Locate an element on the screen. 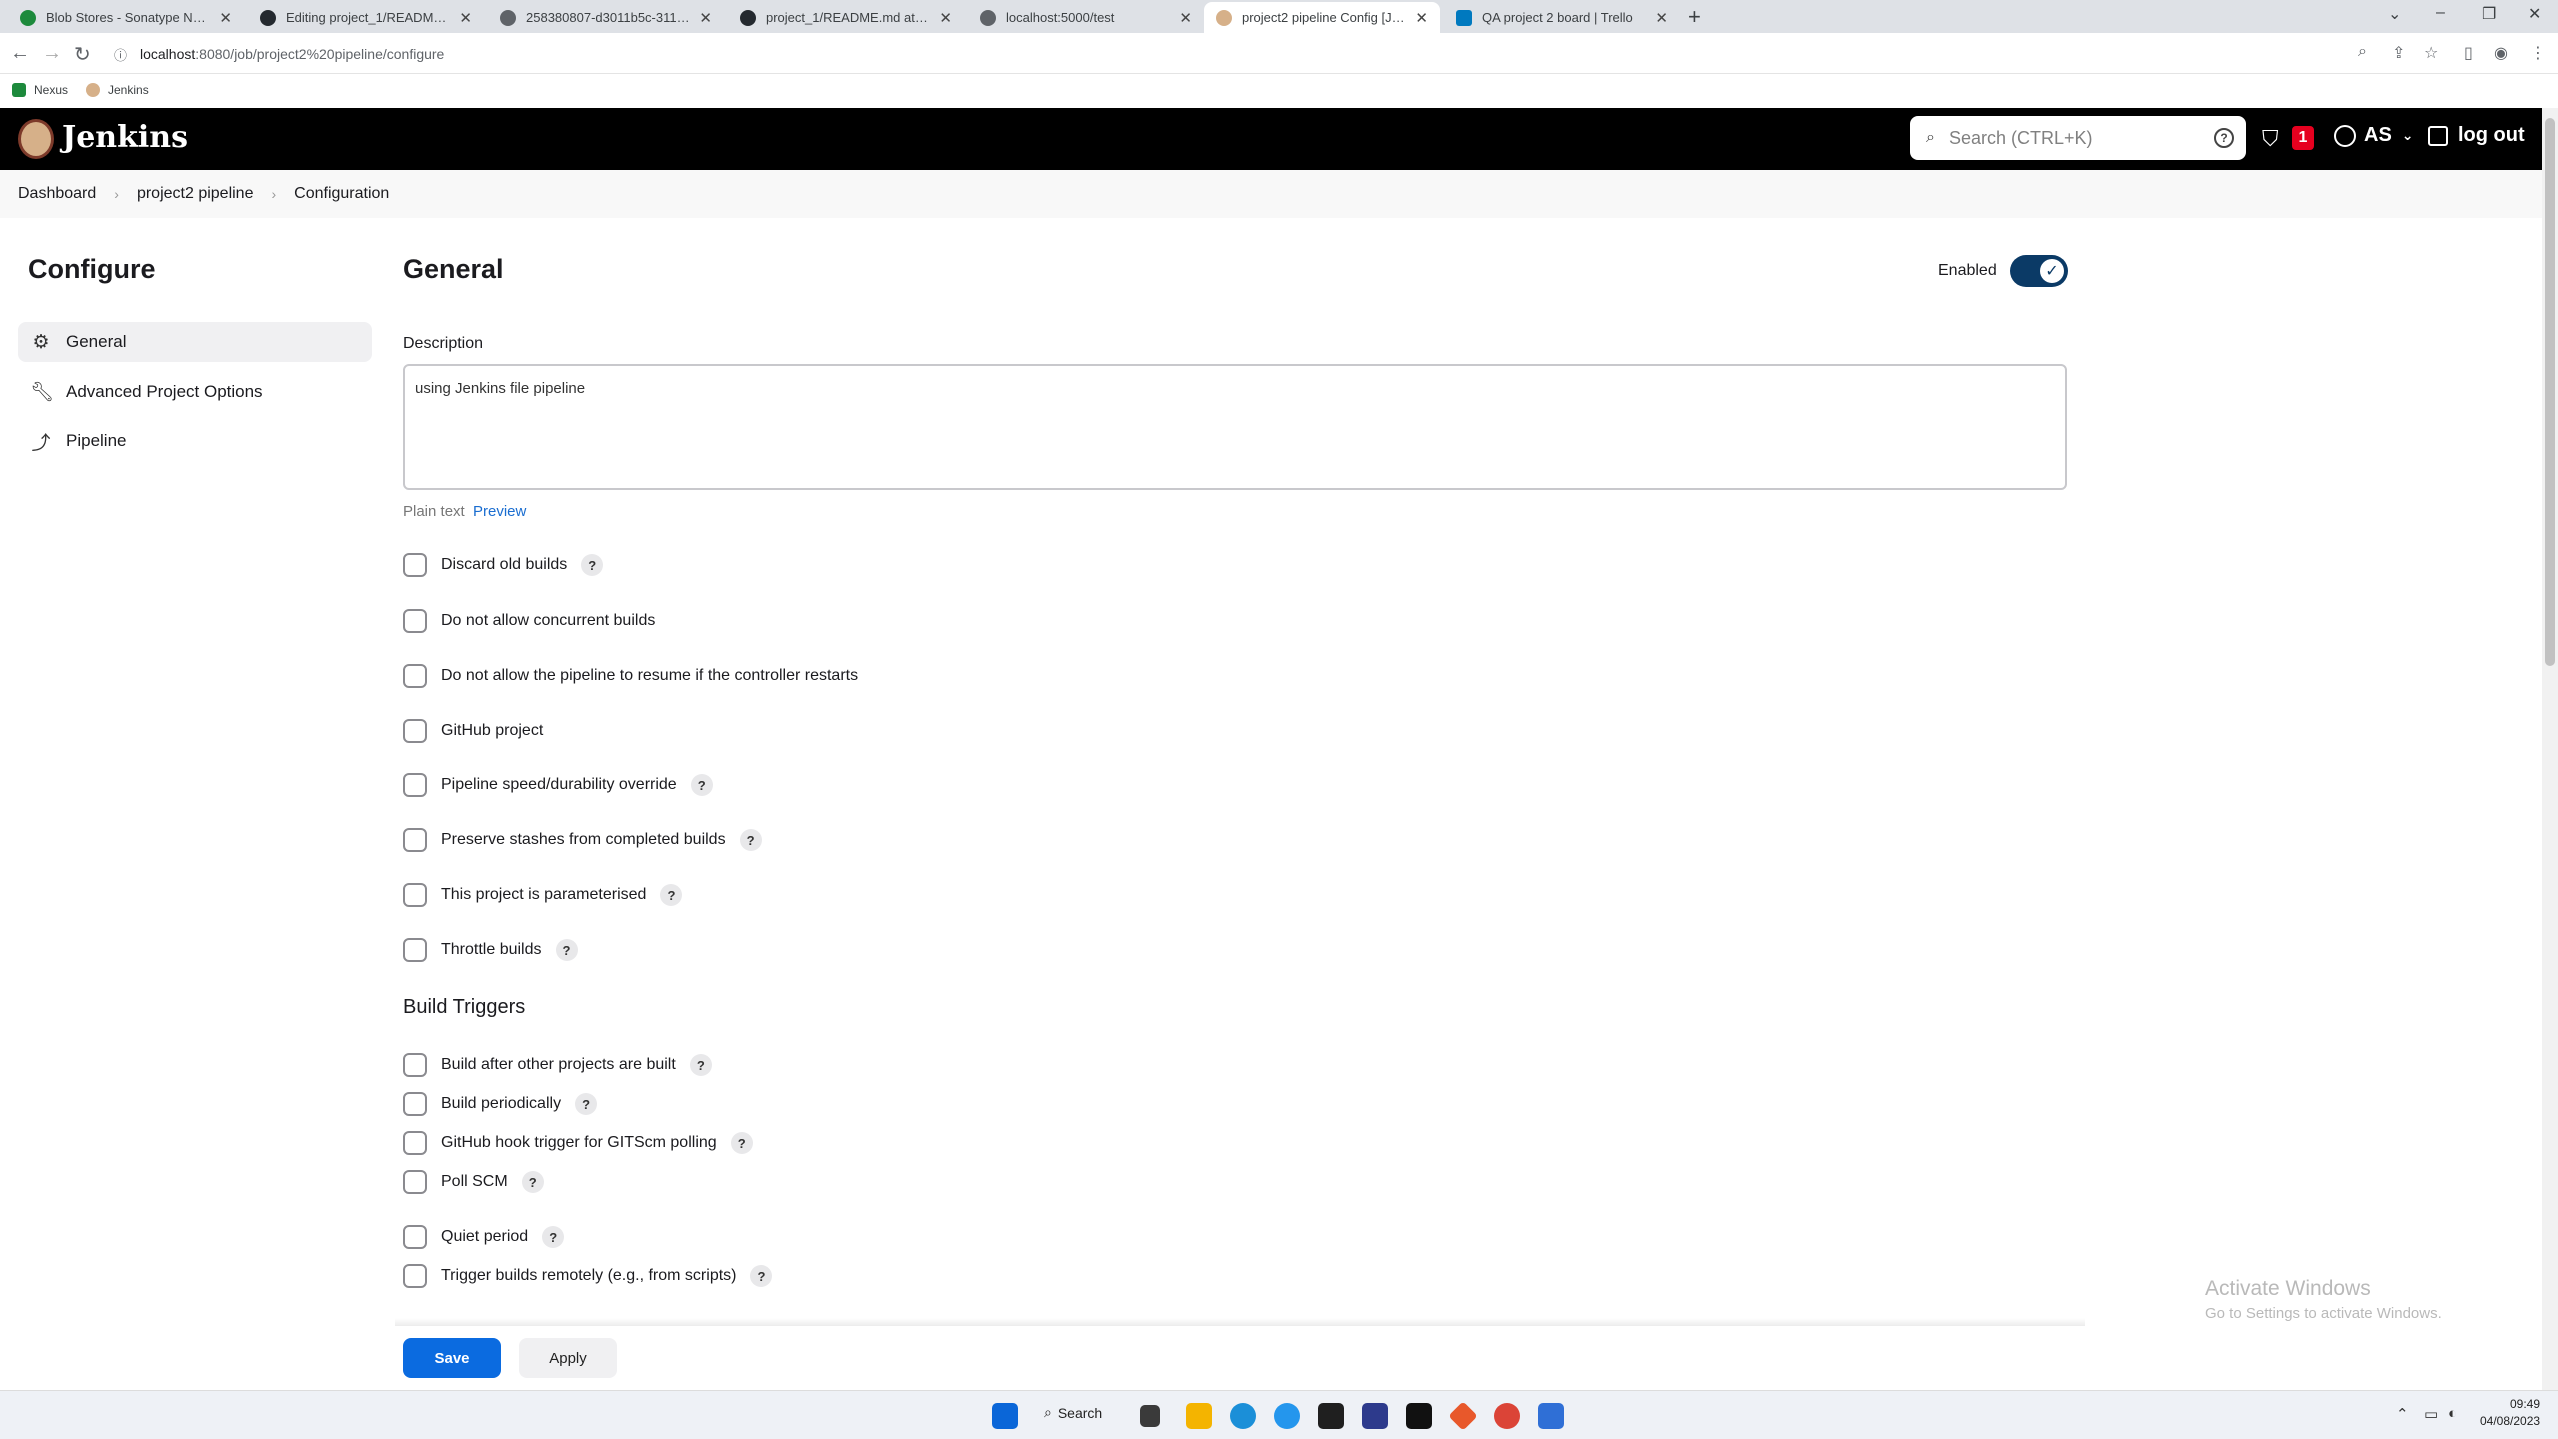  browser-tab: Blob Stores - Sonatype Nexus Re ✕ is located at coordinates (126, 17).